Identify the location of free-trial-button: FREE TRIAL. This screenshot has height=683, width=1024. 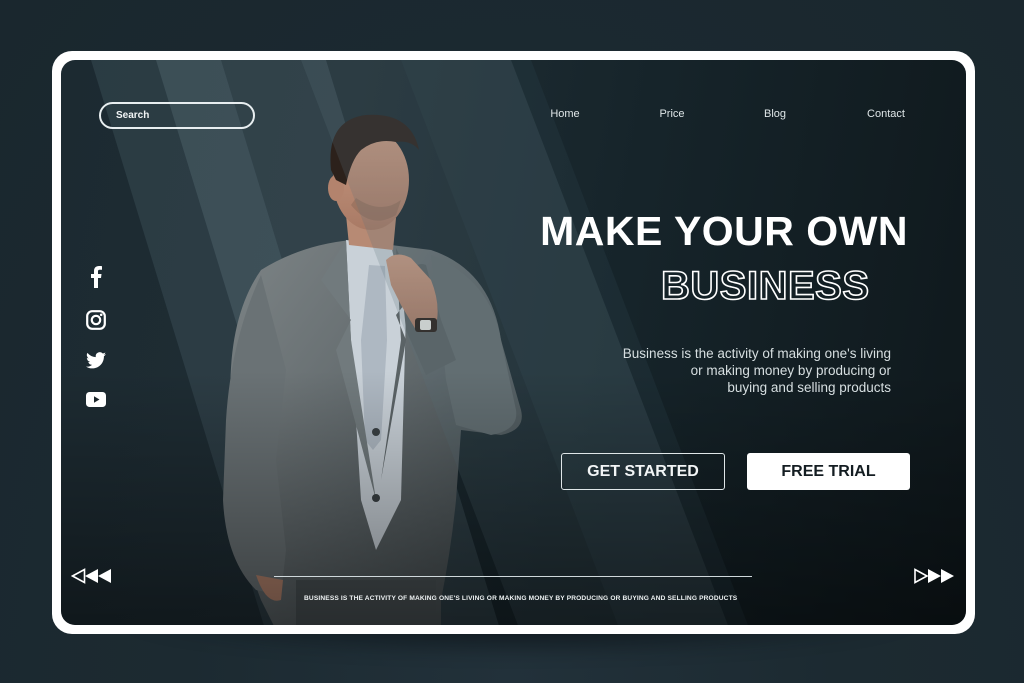
(828, 471).